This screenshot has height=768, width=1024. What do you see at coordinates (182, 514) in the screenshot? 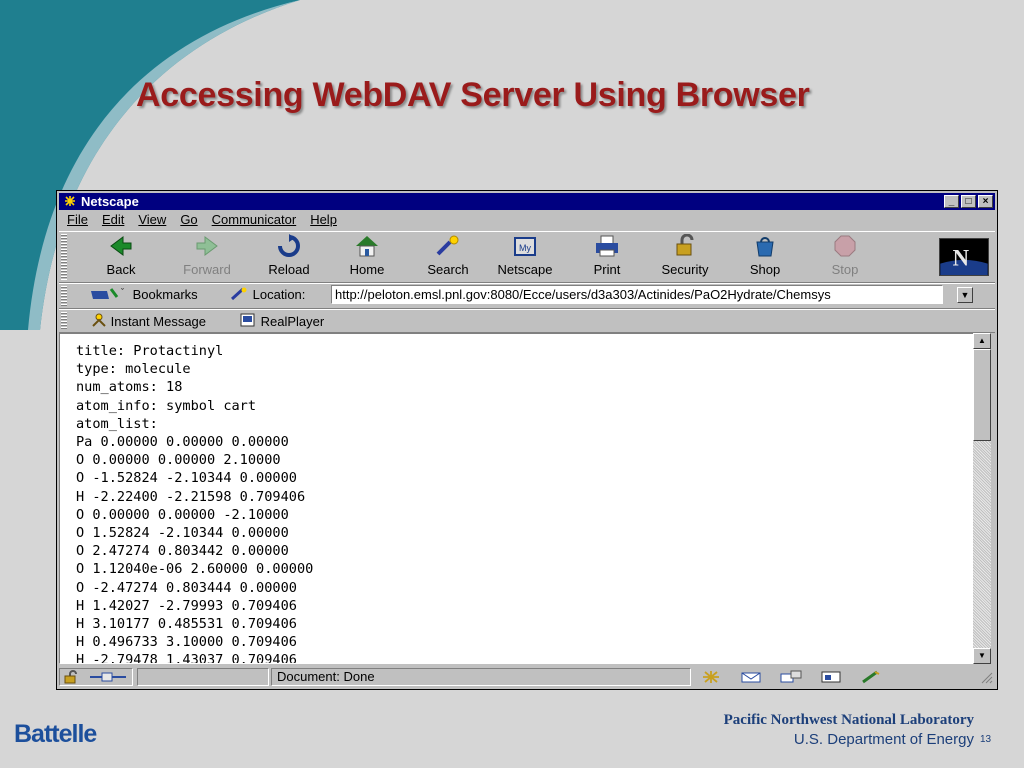
I see `content-line: O 0.00000 0.00000 -2.10000` at bounding box center [182, 514].